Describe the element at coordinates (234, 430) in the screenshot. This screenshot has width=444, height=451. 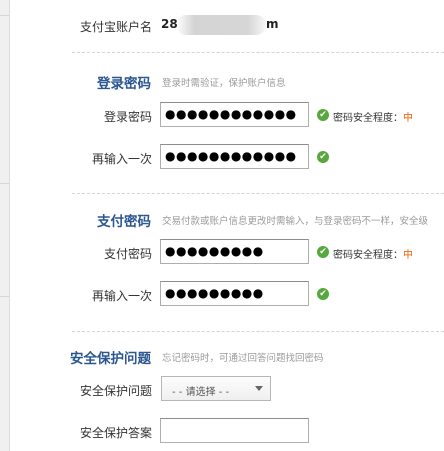
I see `security-answer-input` at that location.